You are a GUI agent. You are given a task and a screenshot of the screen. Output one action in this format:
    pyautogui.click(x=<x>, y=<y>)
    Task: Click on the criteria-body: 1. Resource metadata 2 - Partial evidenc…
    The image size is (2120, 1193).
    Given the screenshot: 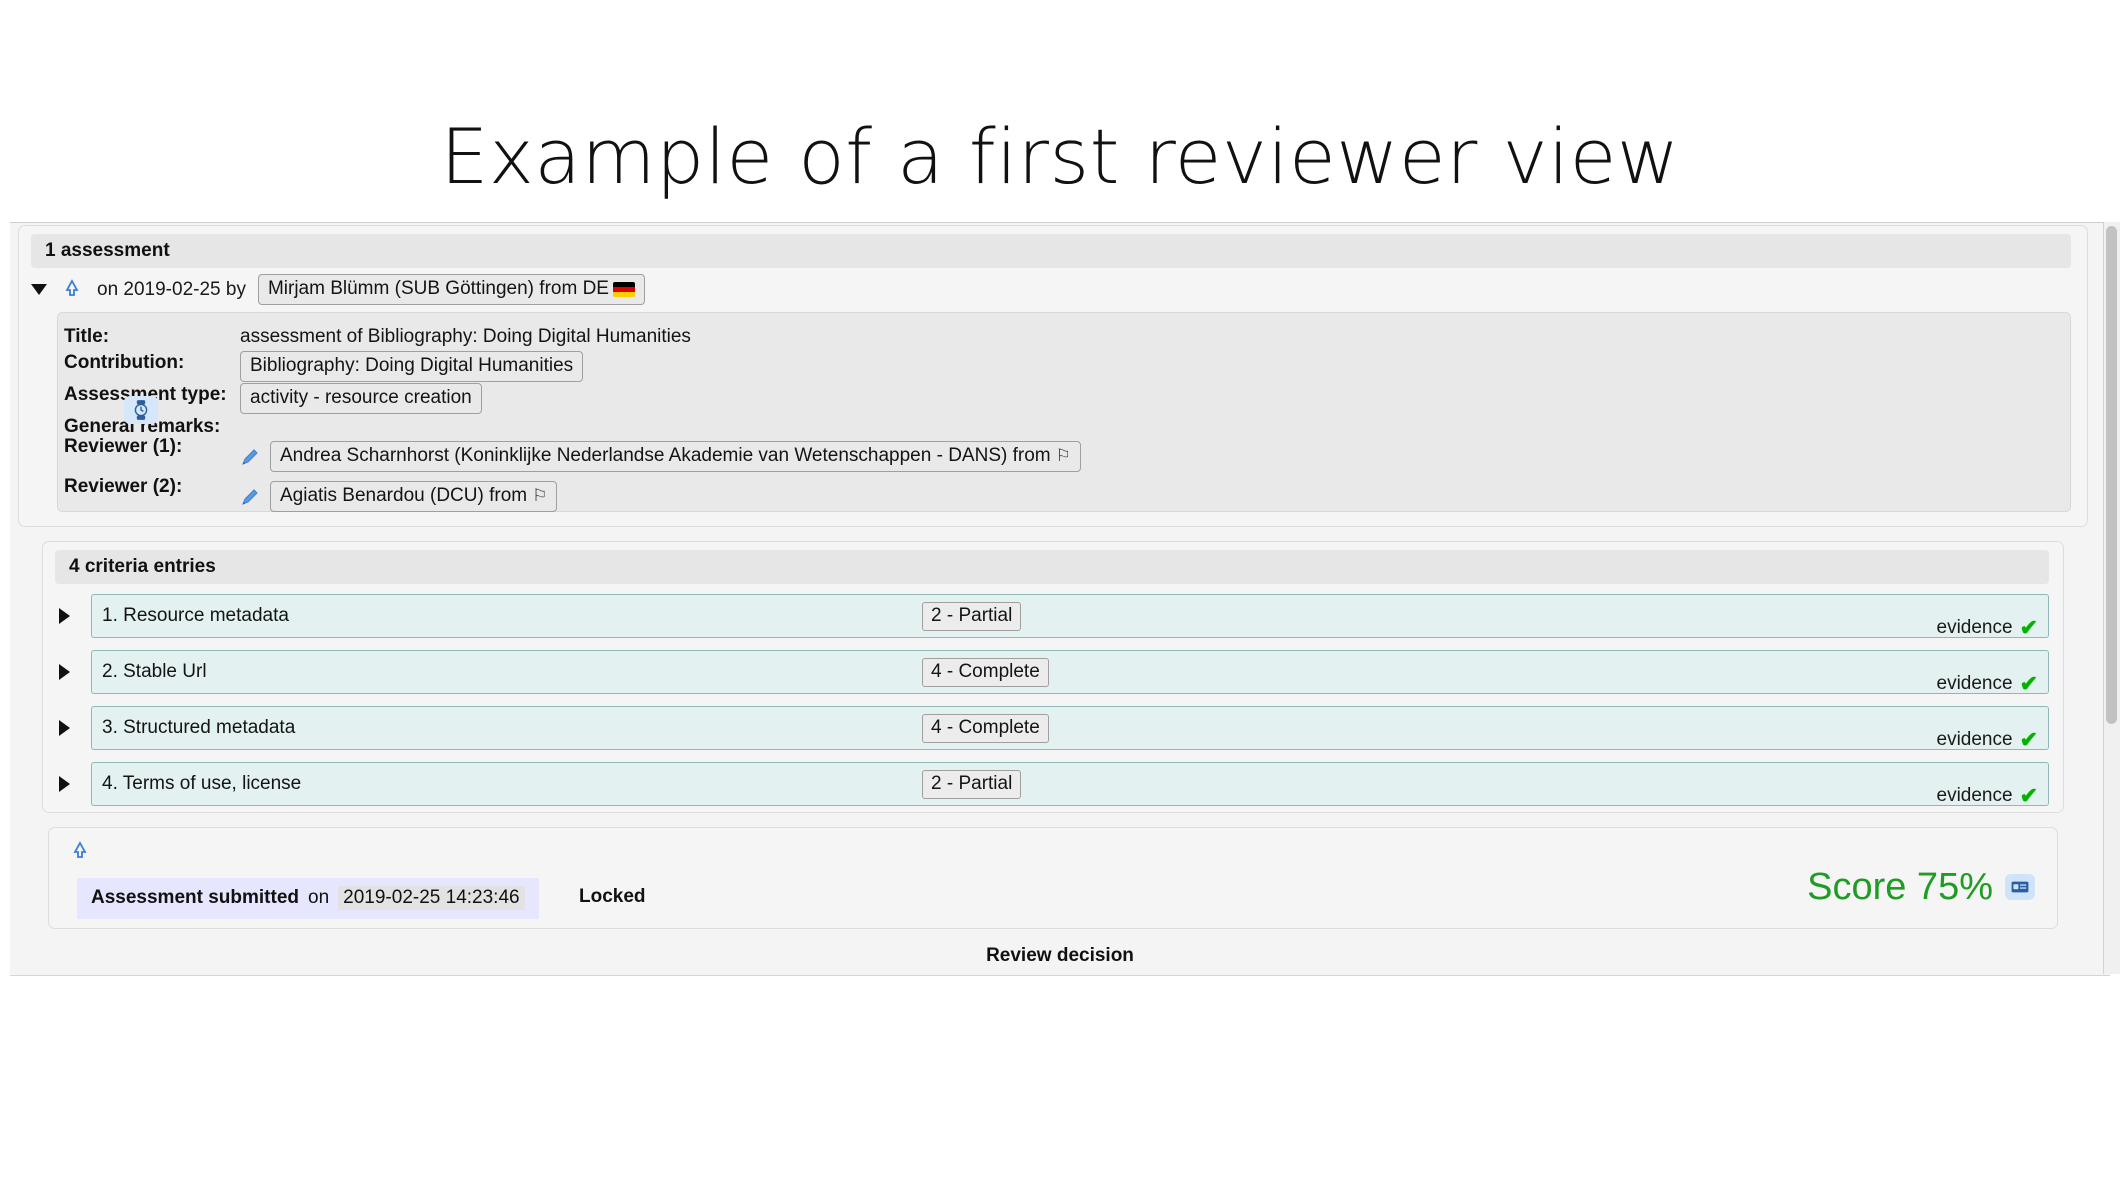 What is the action you would take?
    pyautogui.click(x=1070, y=616)
    